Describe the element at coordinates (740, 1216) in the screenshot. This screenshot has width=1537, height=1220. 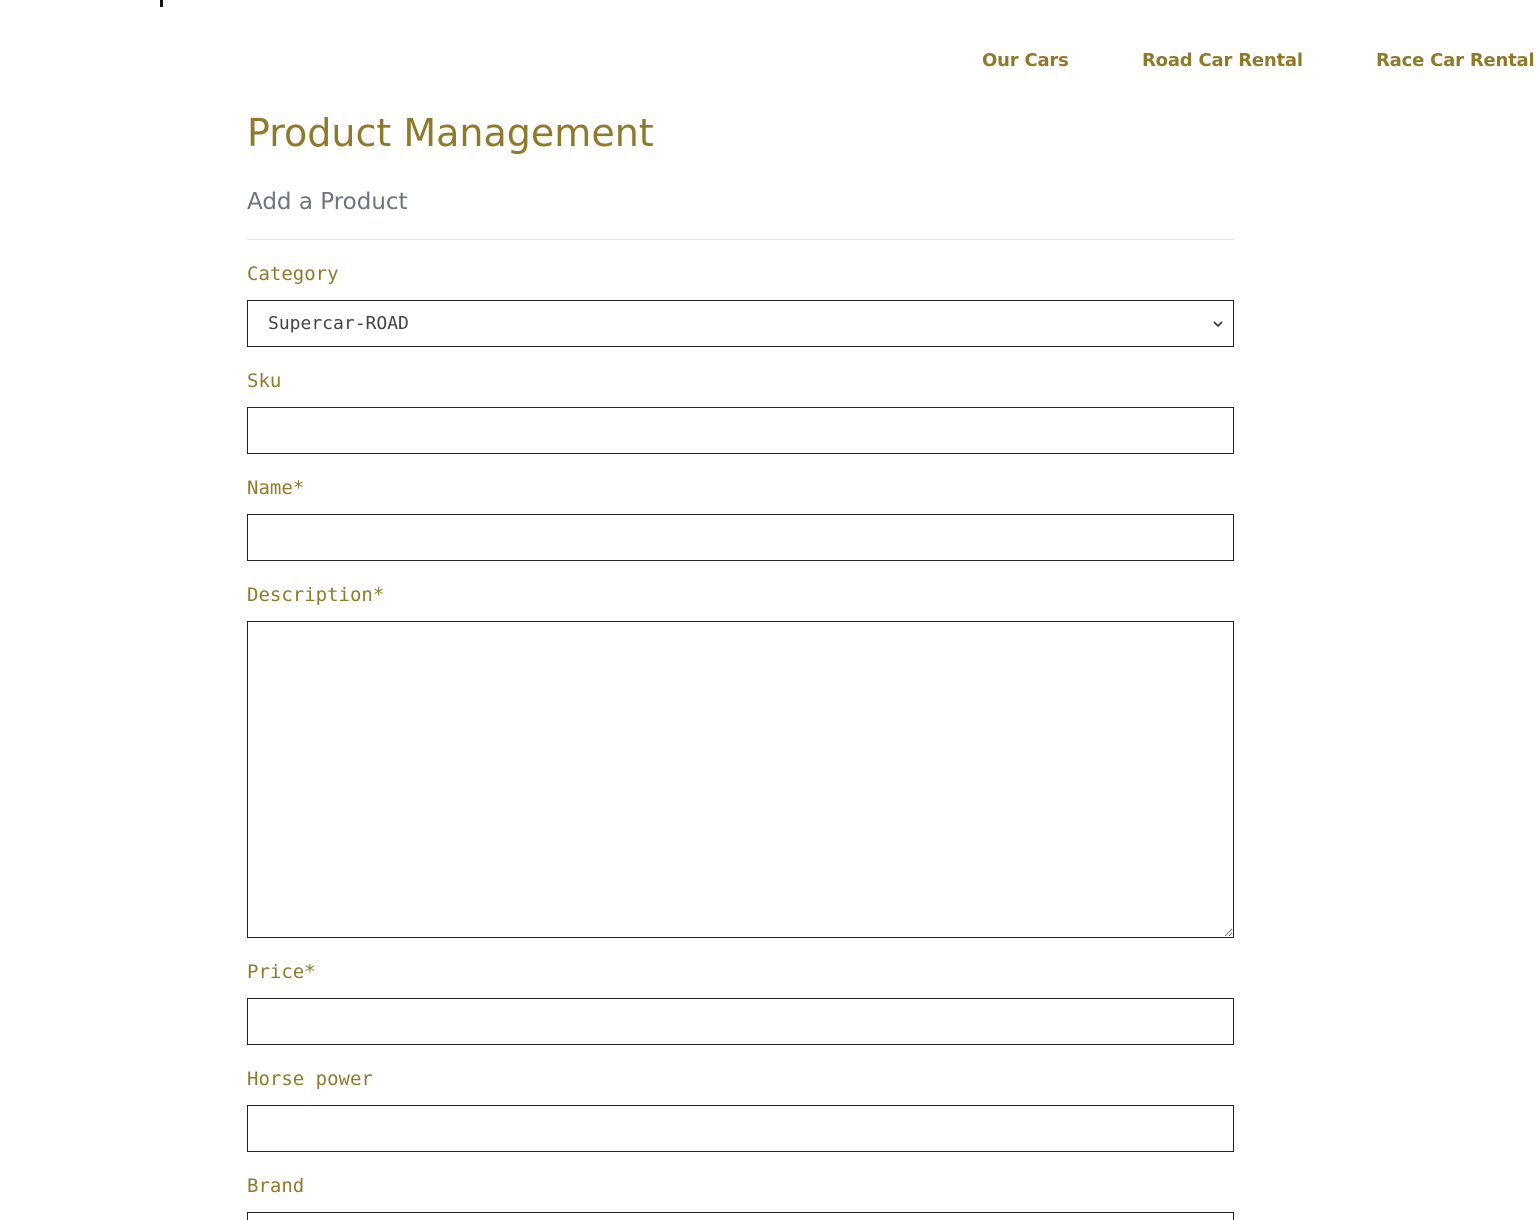
I see `brand-input` at that location.